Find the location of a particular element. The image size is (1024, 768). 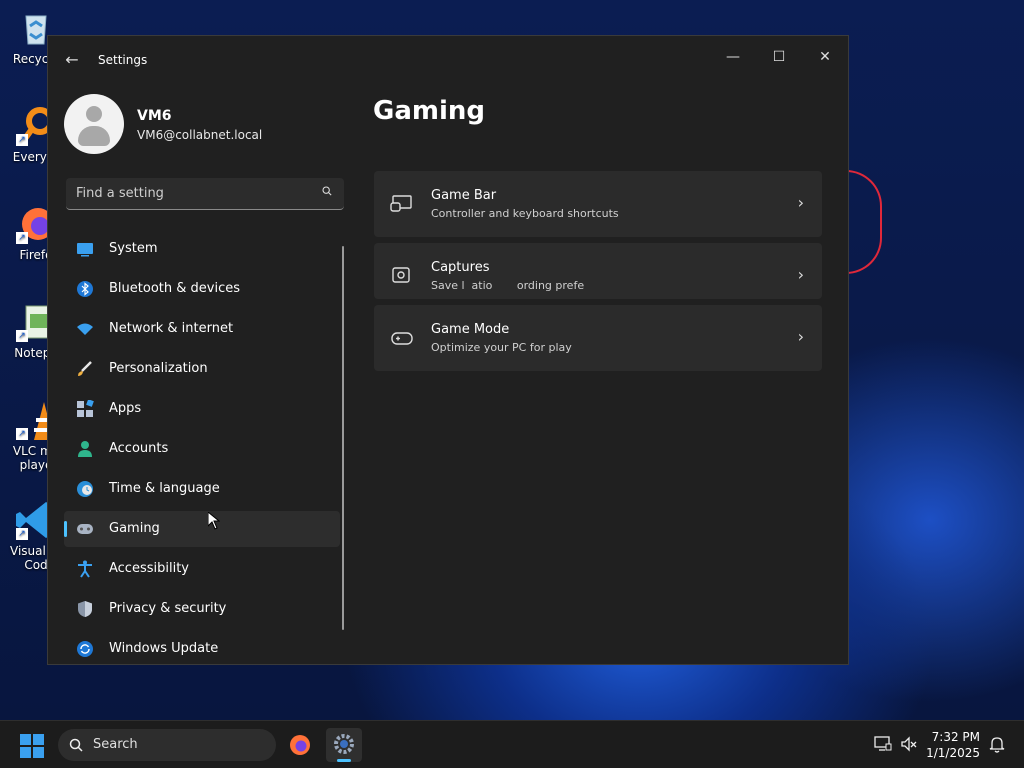

nav-label: Accounts is located at coordinates (139, 448).